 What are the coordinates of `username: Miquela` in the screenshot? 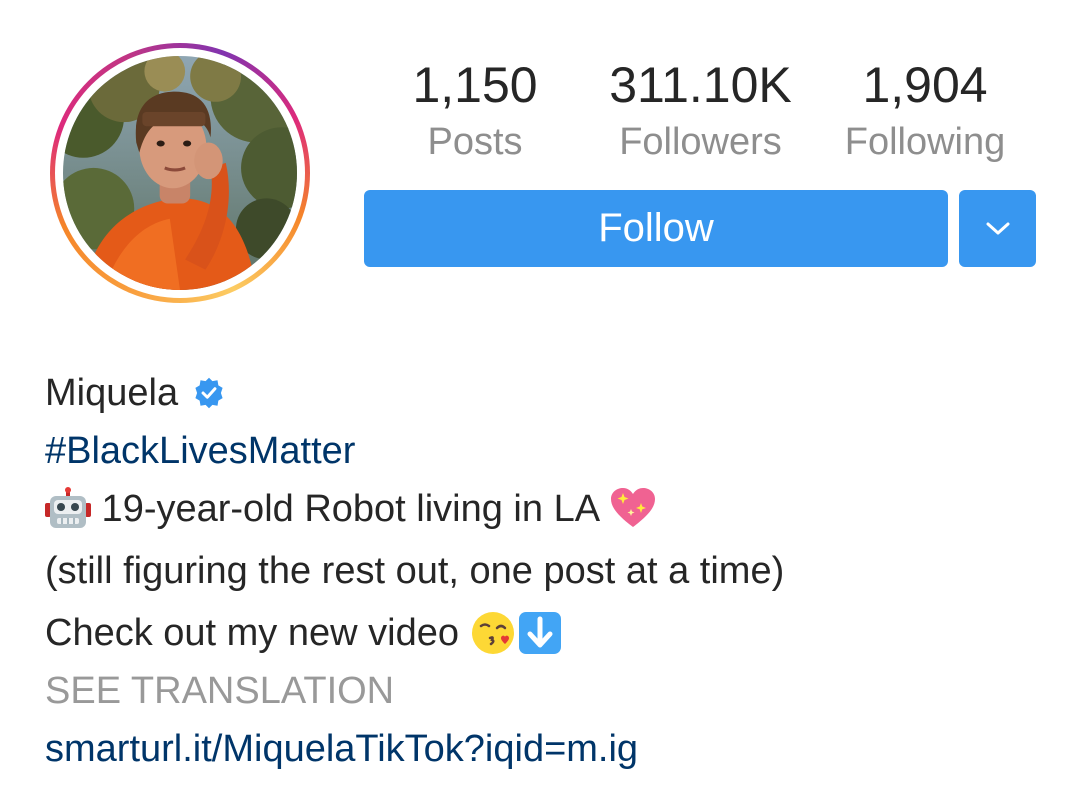 It's located at (112, 393).